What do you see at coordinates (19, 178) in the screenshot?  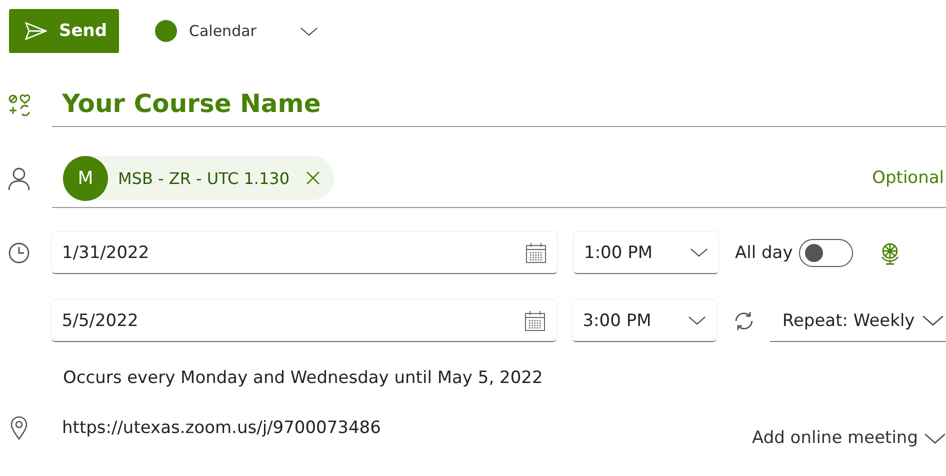 I see `person-icon` at bounding box center [19, 178].